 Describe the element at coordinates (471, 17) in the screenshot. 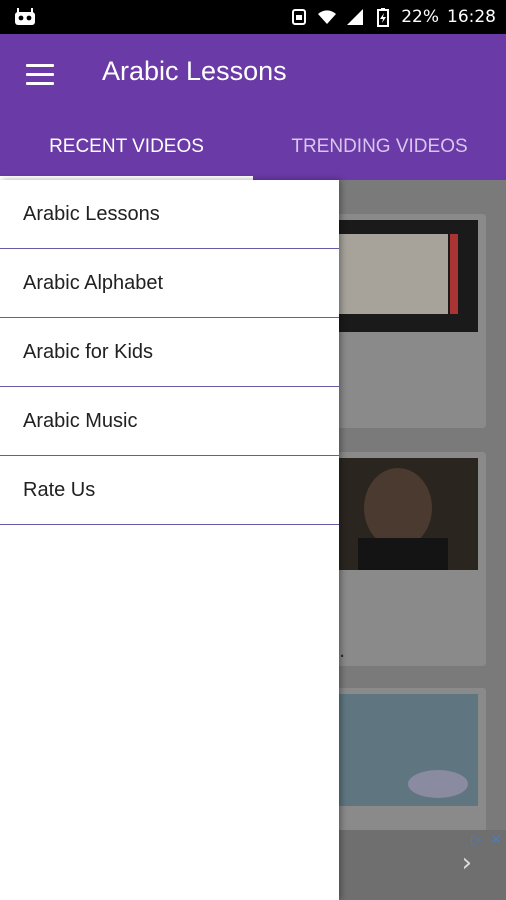

I see `clock: 16:28` at that location.